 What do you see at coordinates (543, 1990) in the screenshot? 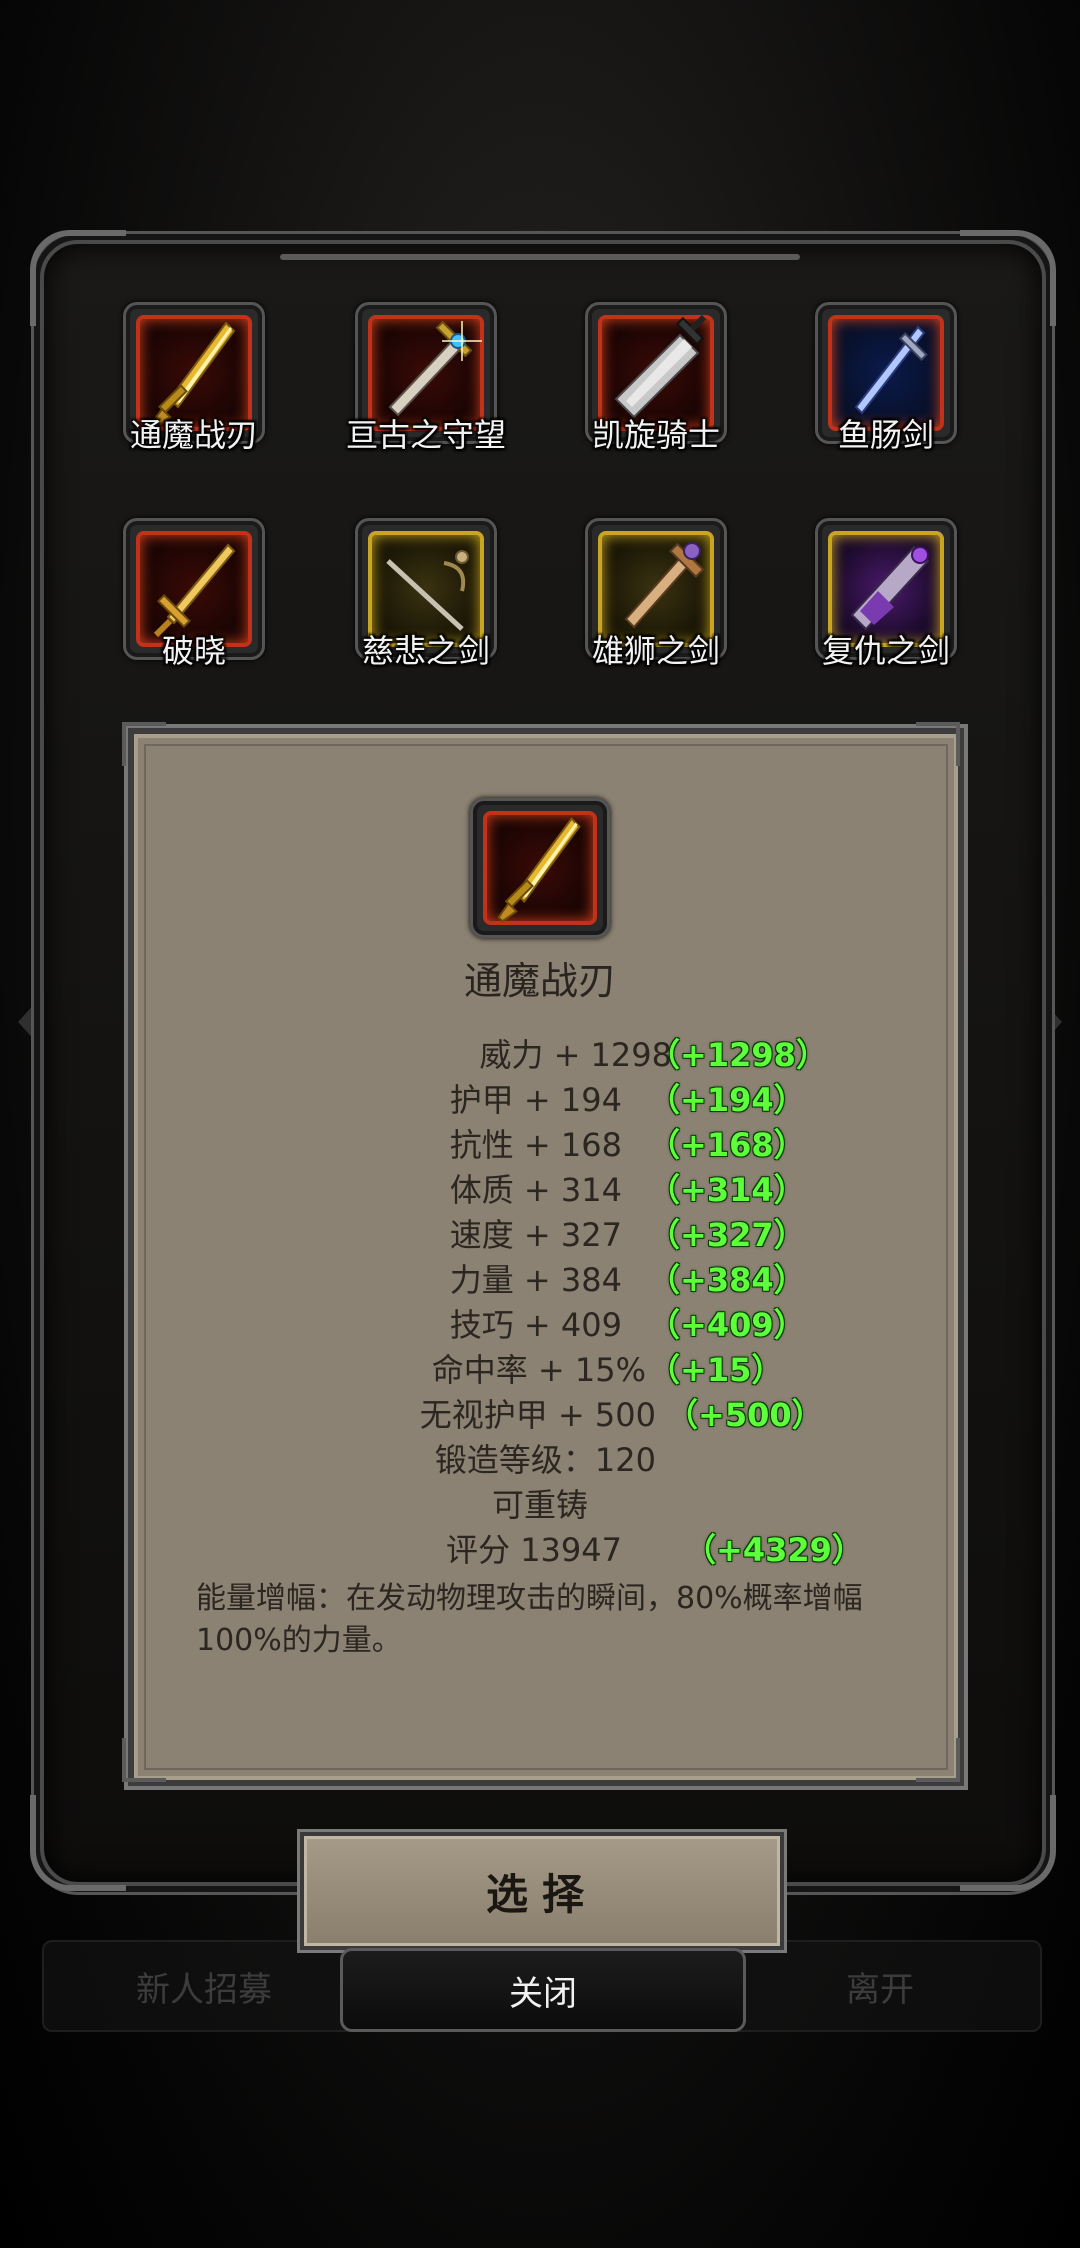
I see `close-button: 关闭` at bounding box center [543, 1990].